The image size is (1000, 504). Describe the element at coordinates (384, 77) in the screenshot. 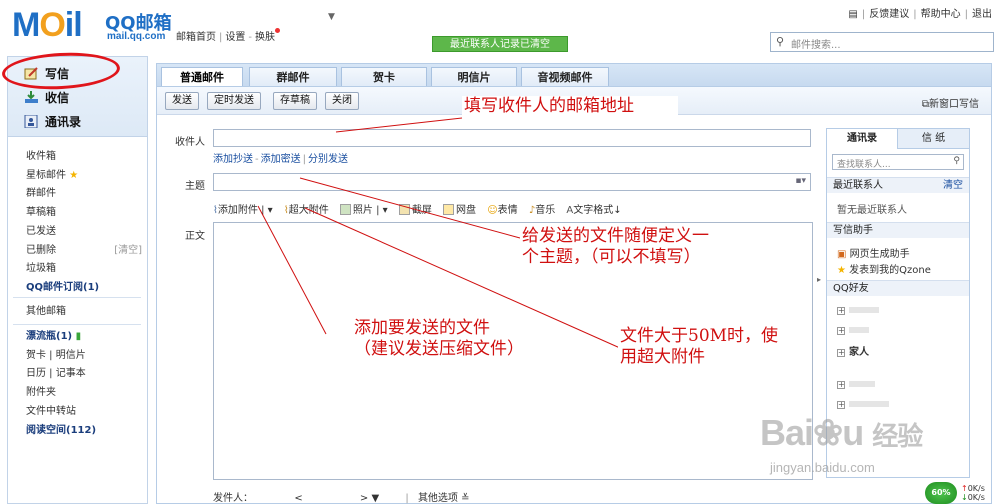

I see `tab-greeting-card: 贺卡` at that location.